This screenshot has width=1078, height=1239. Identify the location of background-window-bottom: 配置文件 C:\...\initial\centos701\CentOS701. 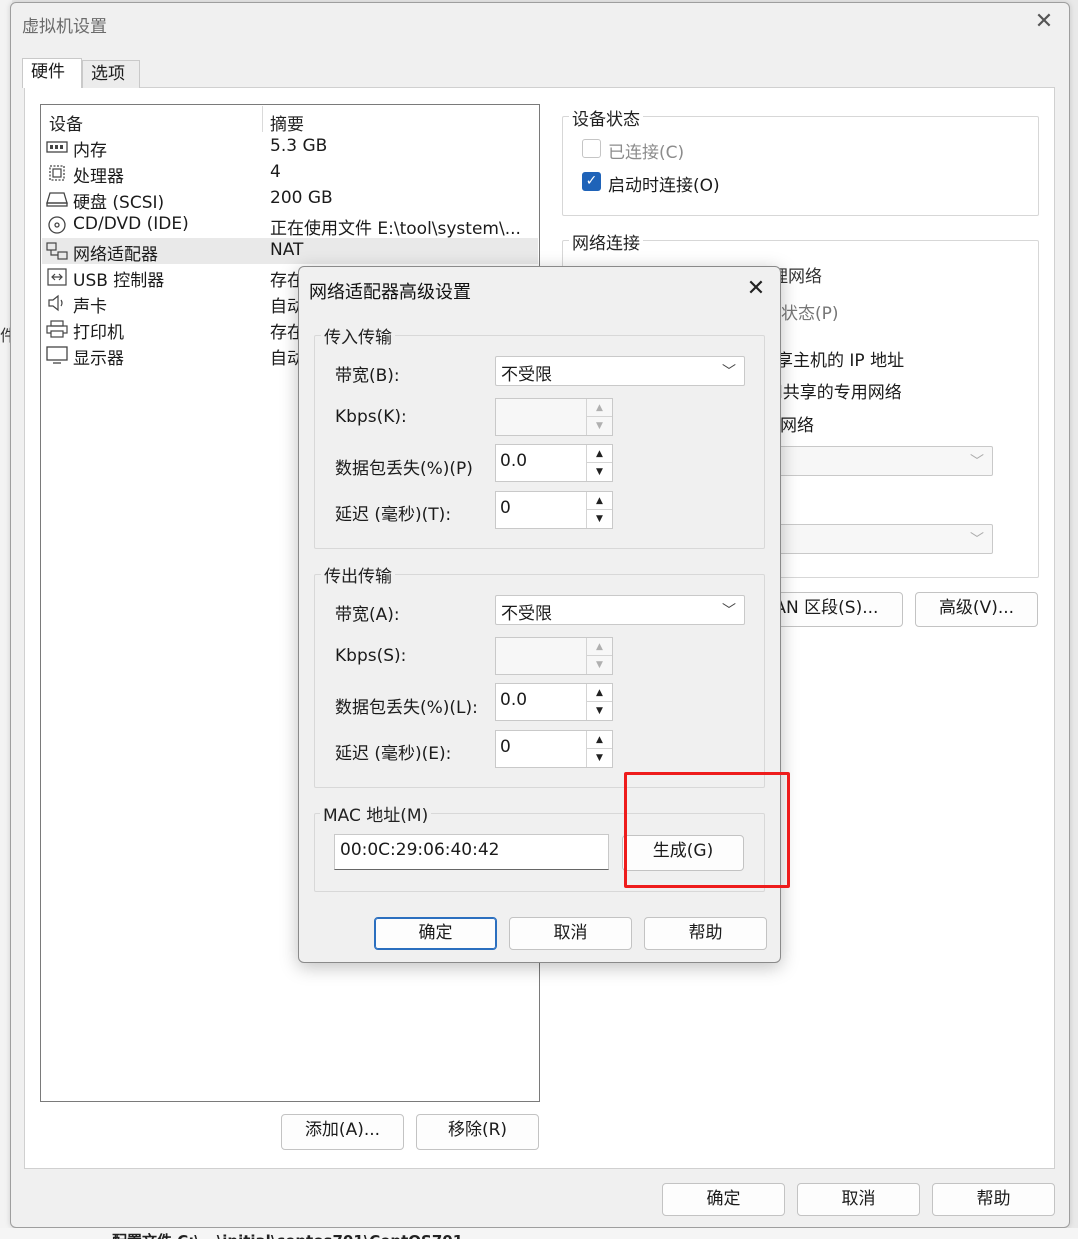
(539, 1233).